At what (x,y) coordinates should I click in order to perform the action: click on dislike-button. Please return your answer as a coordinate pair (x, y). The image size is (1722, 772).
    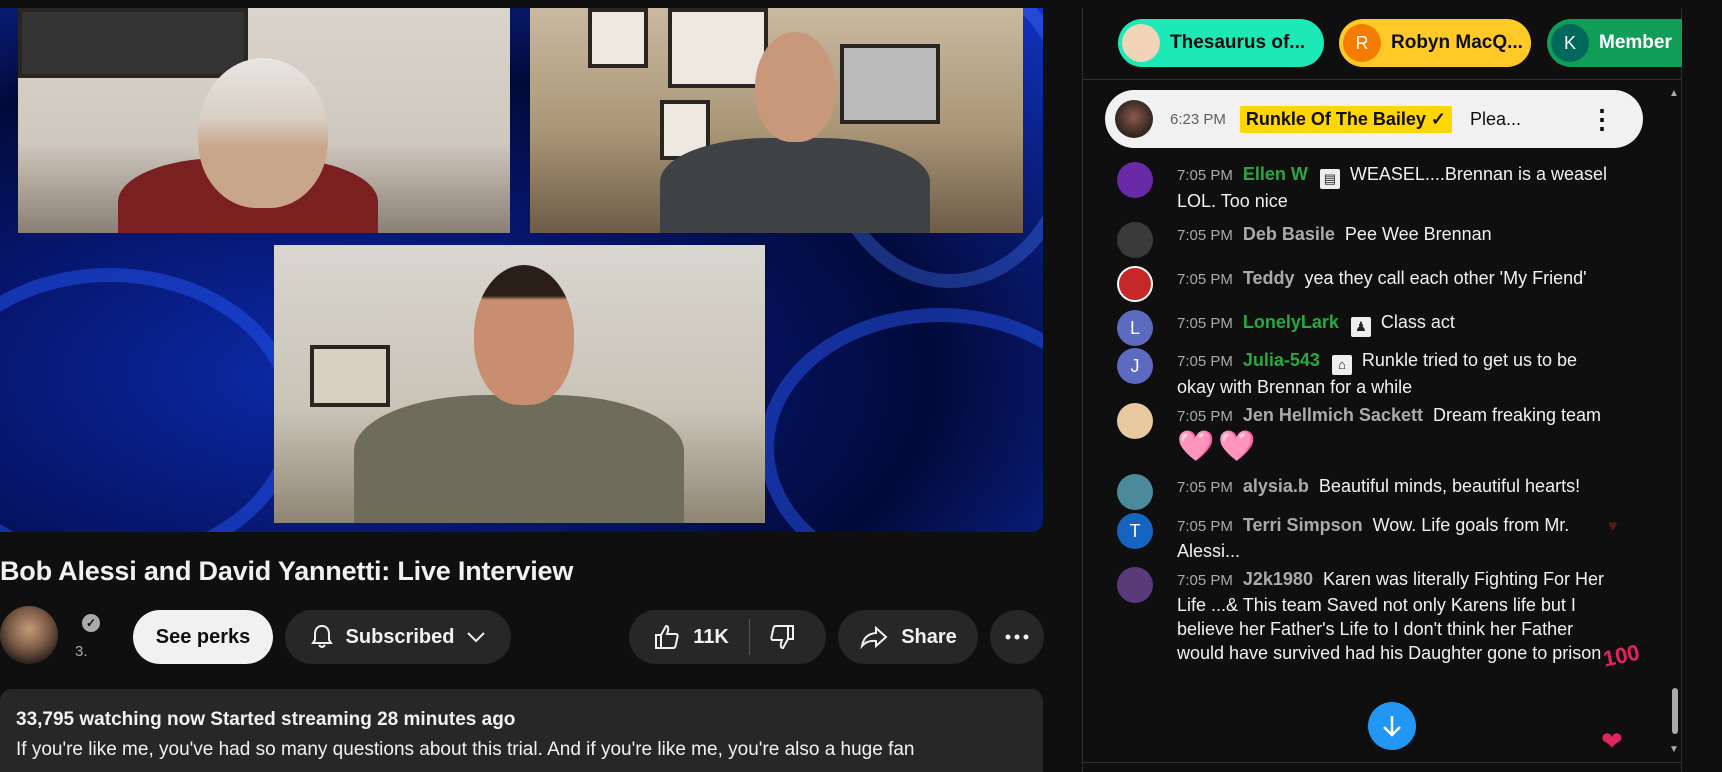
    Looking at the image, I should click on (785, 637).